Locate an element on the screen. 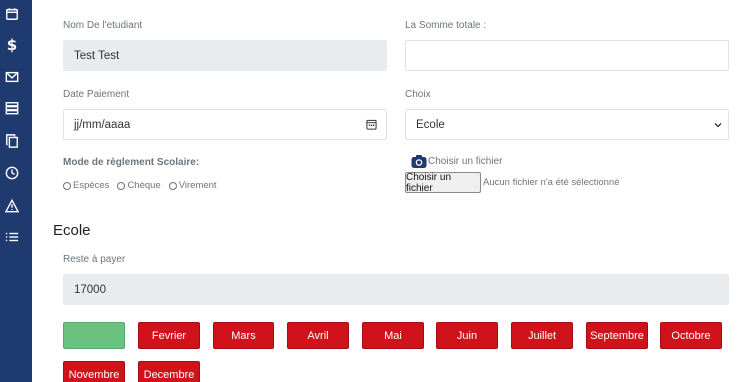  choice-label: Choix is located at coordinates (418, 94).